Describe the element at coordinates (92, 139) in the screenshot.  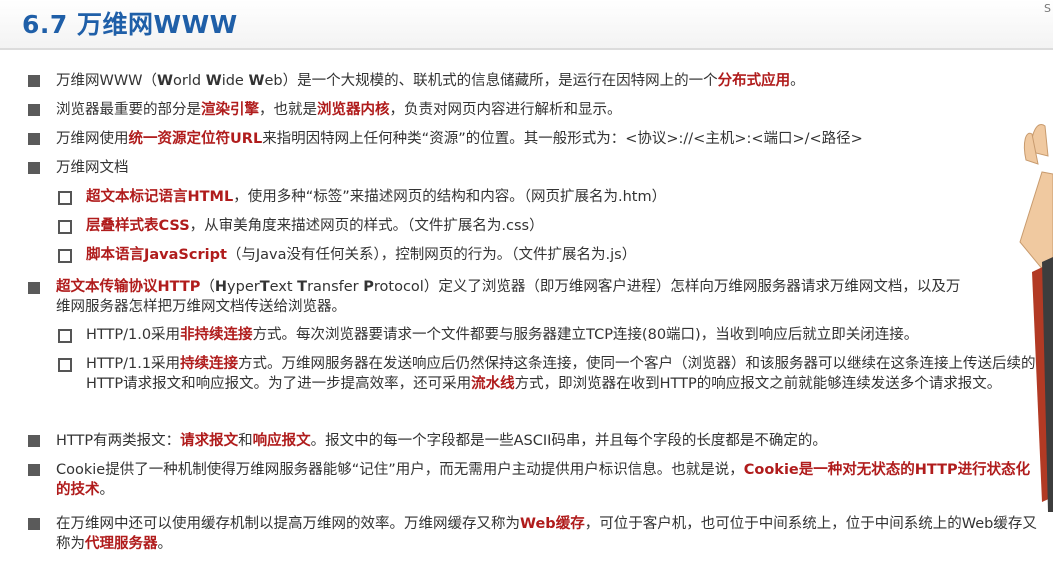
I see `text-segment: 万维网使用` at that location.